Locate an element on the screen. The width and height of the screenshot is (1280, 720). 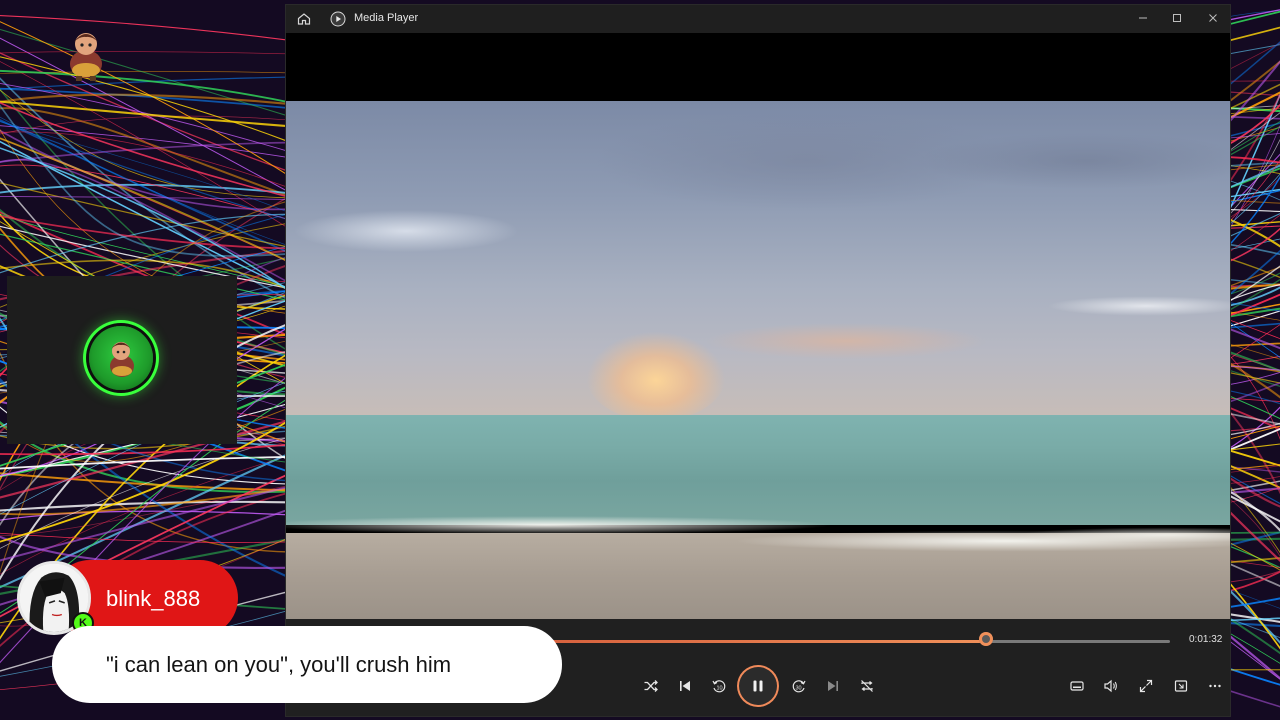
fullscreen-button is located at coordinates (1146, 686).